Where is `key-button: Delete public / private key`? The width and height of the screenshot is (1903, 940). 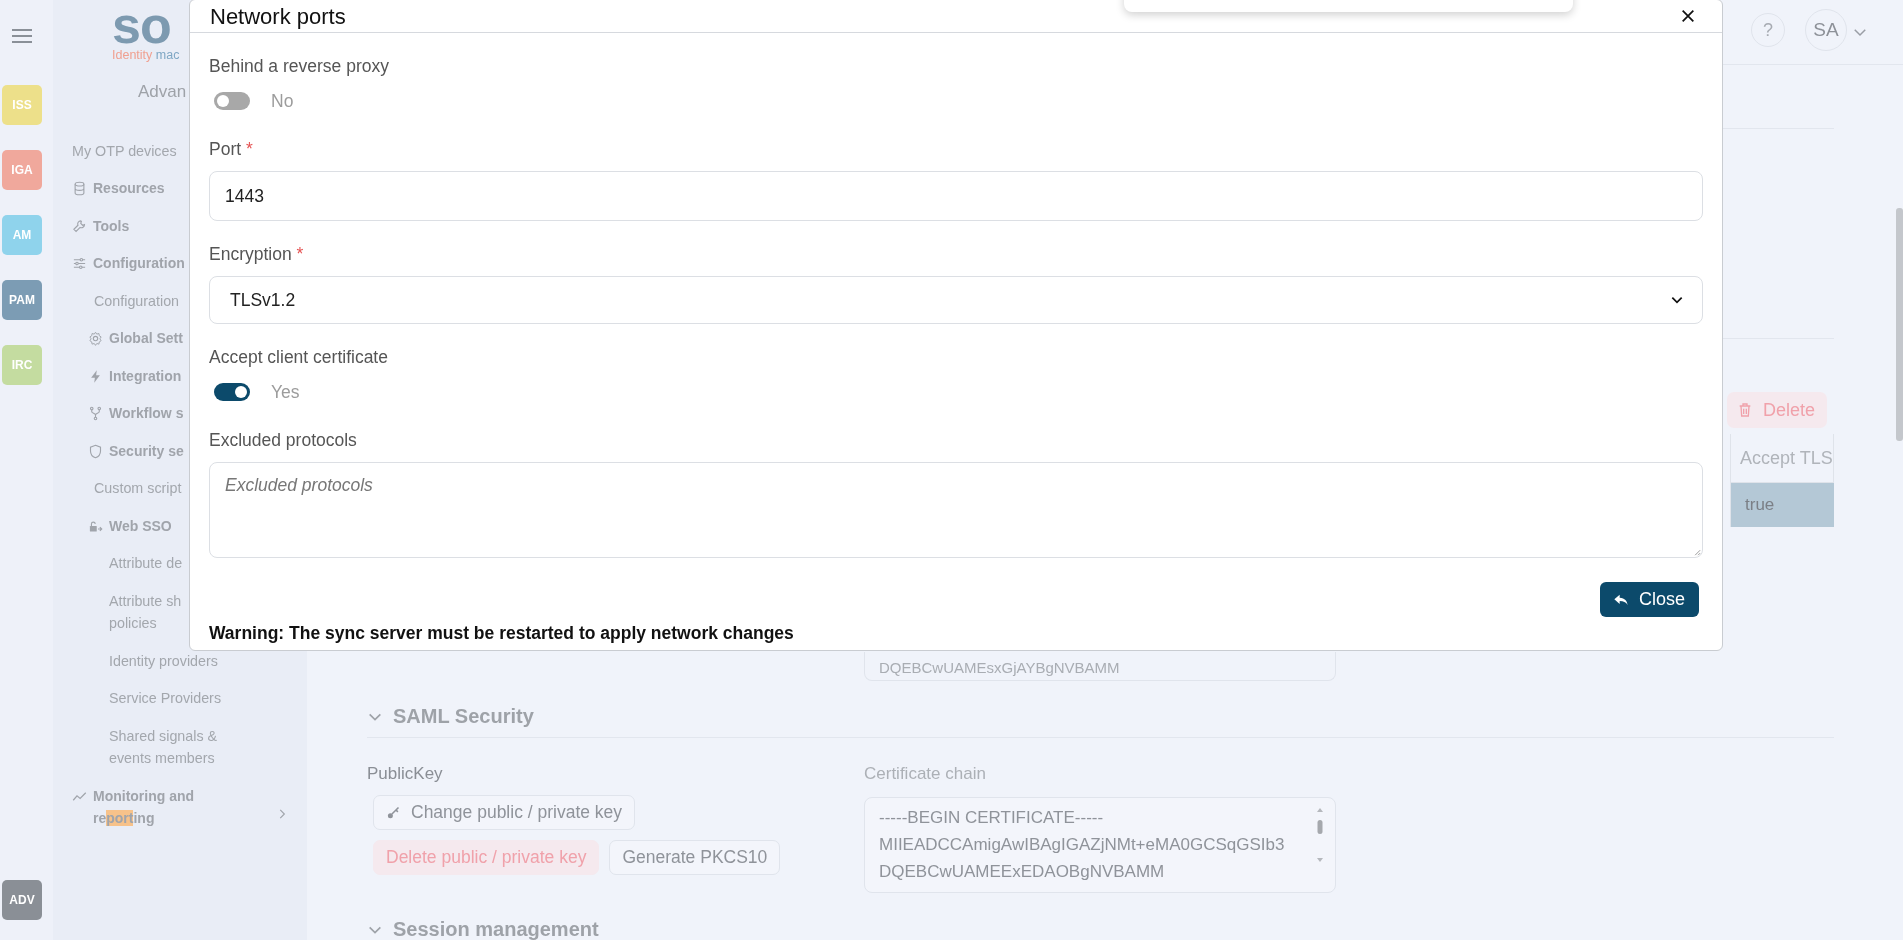 key-button: Delete public / private key is located at coordinates (486, 857).